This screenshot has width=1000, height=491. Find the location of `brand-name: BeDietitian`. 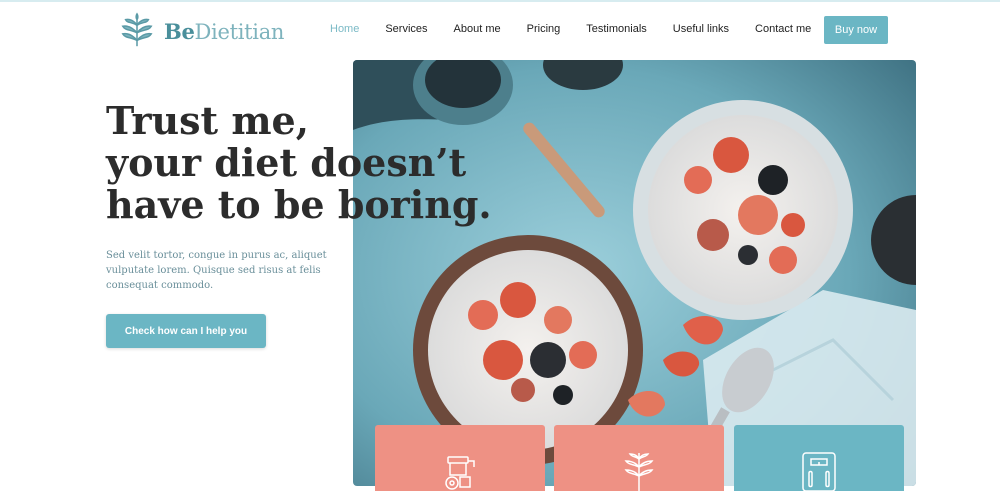

brand-name: BeDietitian is located at coordinates (224, 31).